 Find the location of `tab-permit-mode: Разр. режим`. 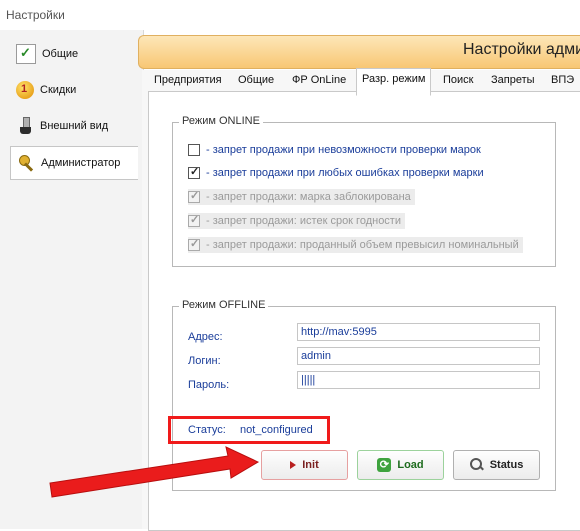

tab-permit-mode: Разр. режим is located at coordinates (394, 82).